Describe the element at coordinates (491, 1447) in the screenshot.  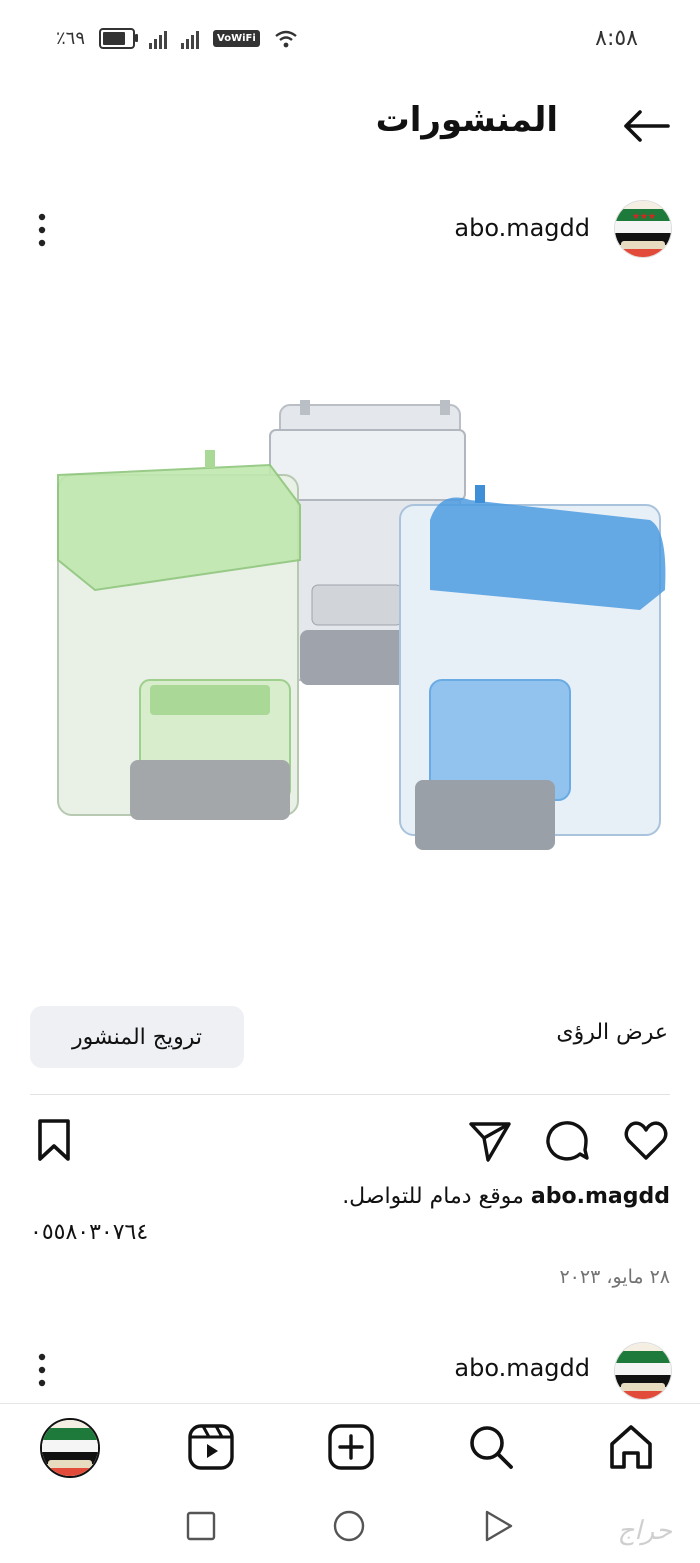
I see `search-icon` at that location.